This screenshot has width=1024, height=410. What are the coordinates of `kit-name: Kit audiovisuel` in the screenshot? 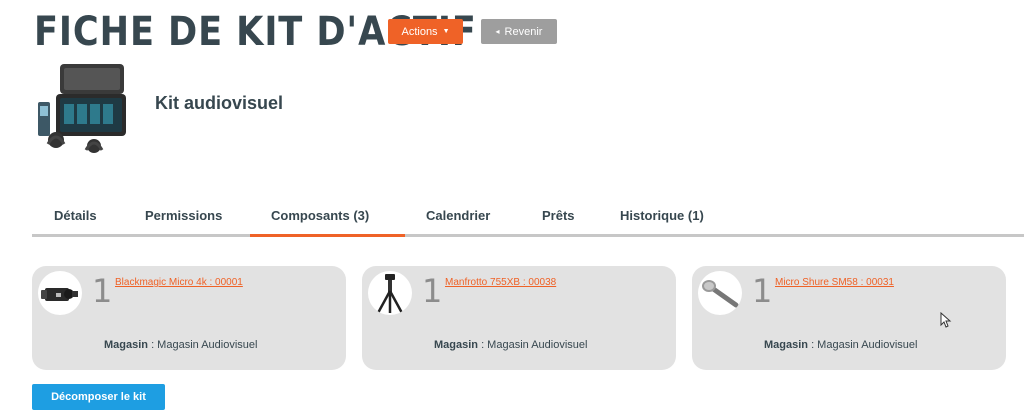 It's located at (219, 103).